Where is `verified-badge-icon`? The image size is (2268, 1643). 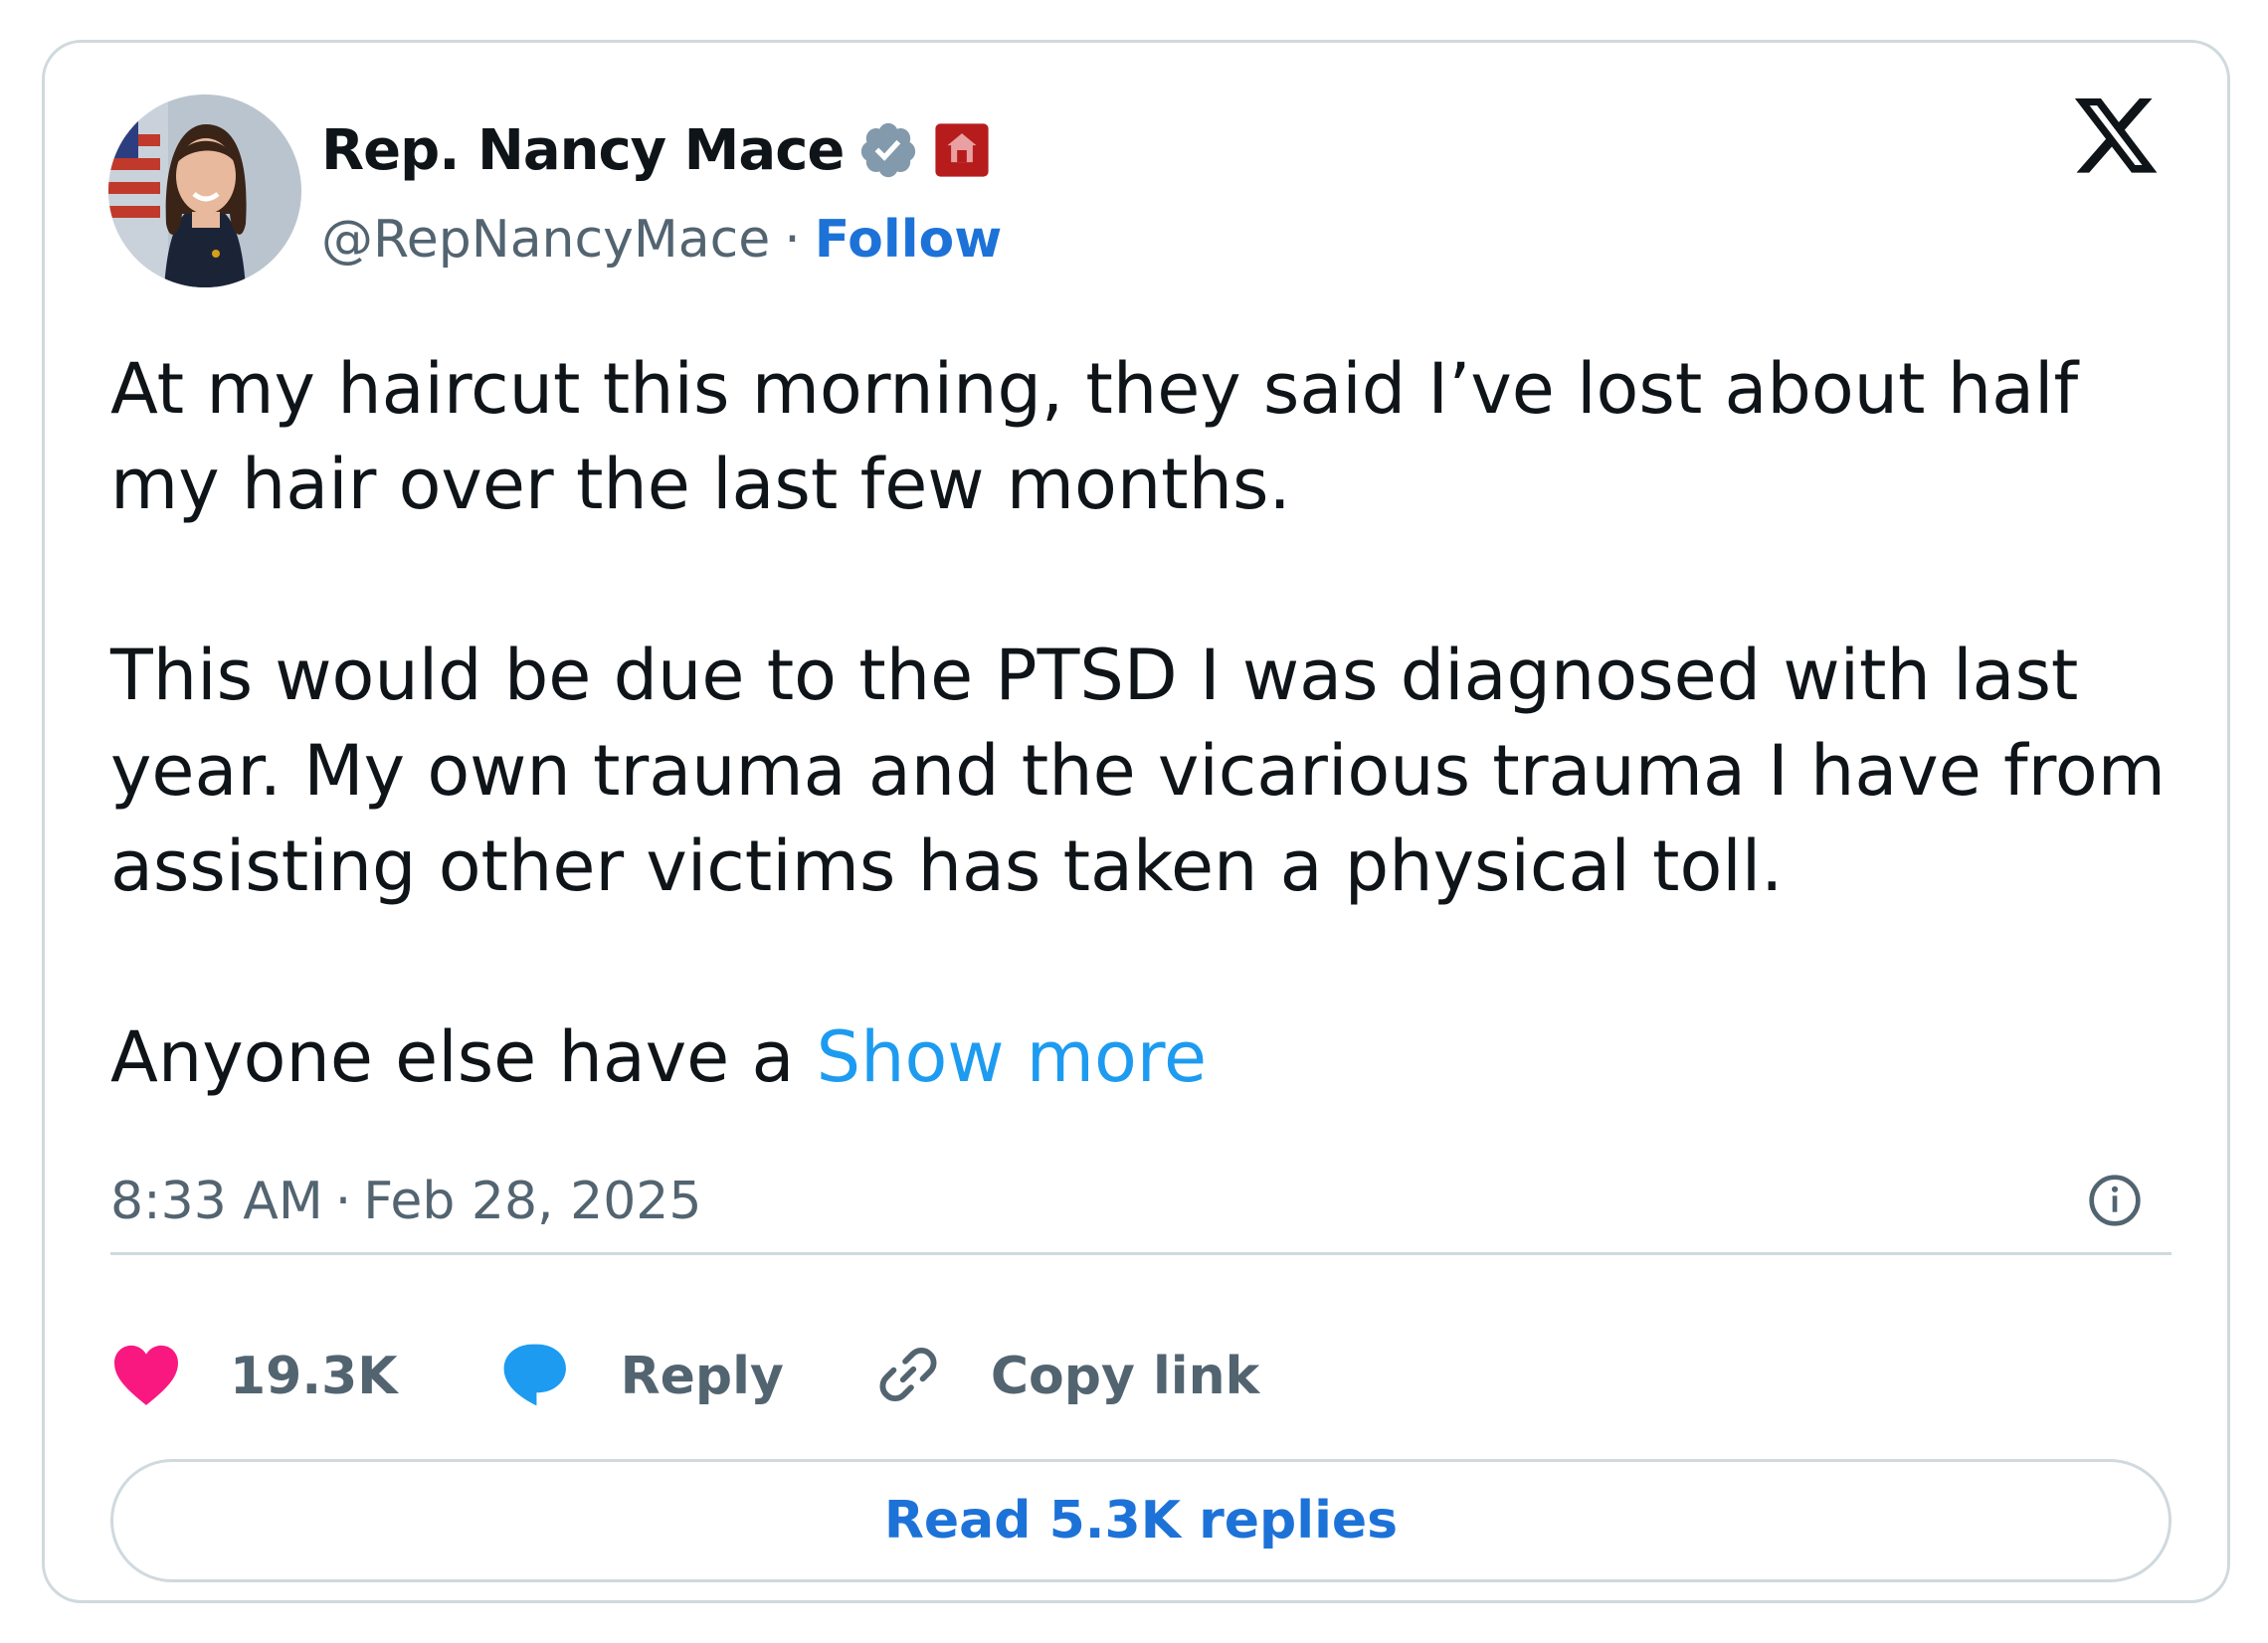 verified-badge-icon is located at coordinates (888, 150).